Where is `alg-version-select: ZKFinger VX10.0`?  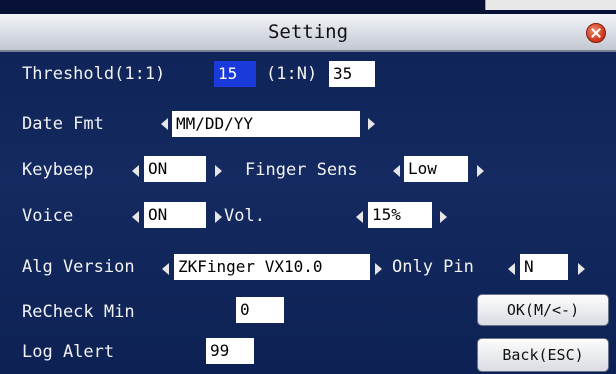 alg-version-select: ZKFinger VX10.0 is located at coordinates (272, 267).